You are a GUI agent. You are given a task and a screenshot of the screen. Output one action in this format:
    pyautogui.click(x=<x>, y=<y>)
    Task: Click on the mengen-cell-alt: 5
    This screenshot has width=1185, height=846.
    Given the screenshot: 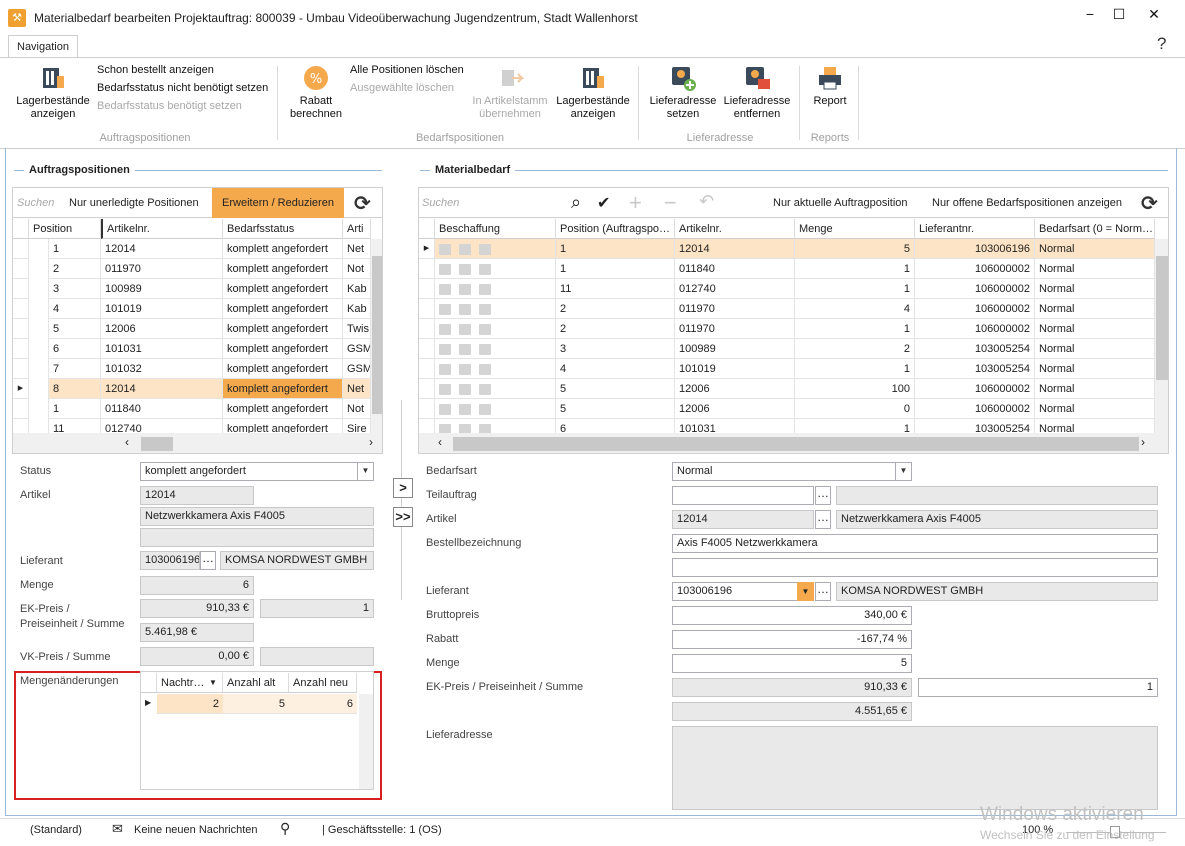 What is the action you would take?
    pyautogui.click(x=256, y=704)
    